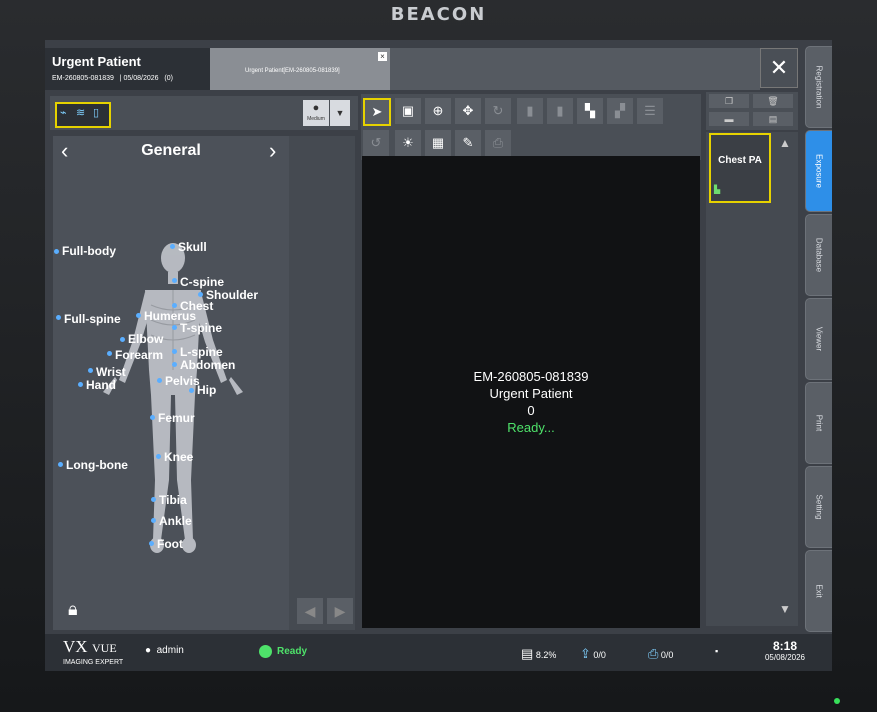 The image size is (877, 712). What do you see at coordinates (93, 662) in the screenshot?
I see `logo-tagline: IMAGING EXPERT` at bounding box center [93, 662].